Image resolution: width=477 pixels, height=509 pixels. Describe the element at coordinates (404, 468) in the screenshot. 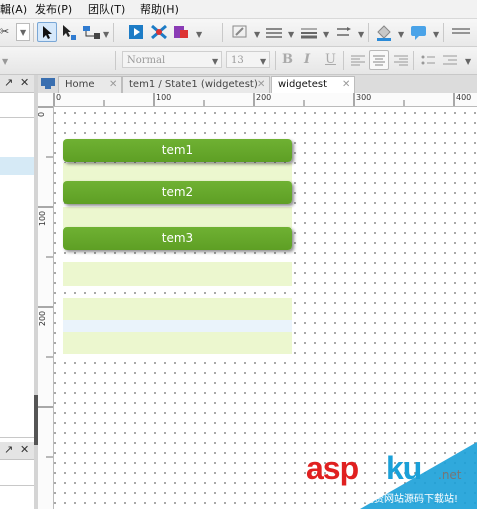

I see `watermark-brand-ku: ku` at that location.